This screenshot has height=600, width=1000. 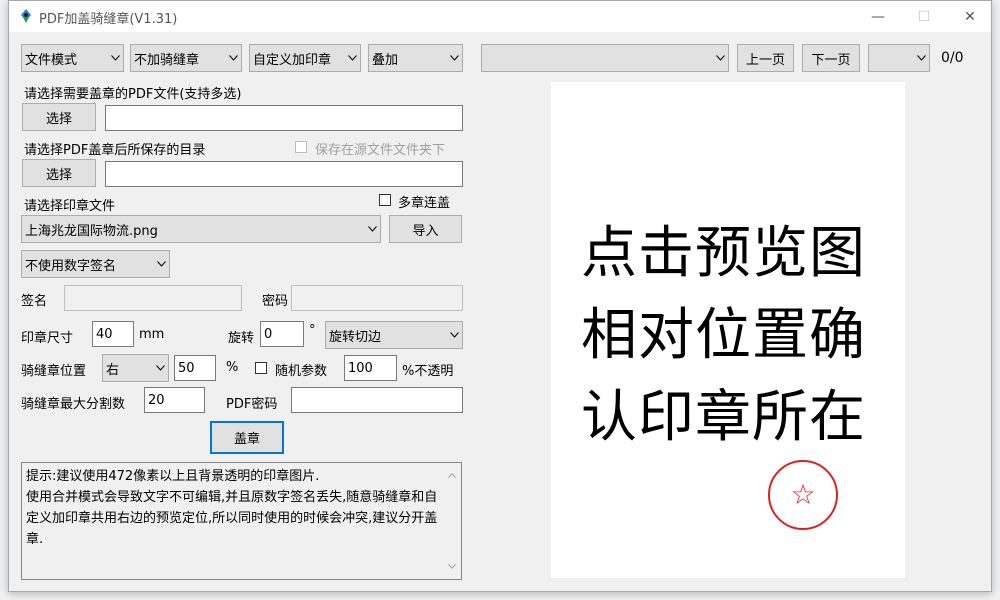 I want to click on opacity-input: 100, so click(x=370, y=368).